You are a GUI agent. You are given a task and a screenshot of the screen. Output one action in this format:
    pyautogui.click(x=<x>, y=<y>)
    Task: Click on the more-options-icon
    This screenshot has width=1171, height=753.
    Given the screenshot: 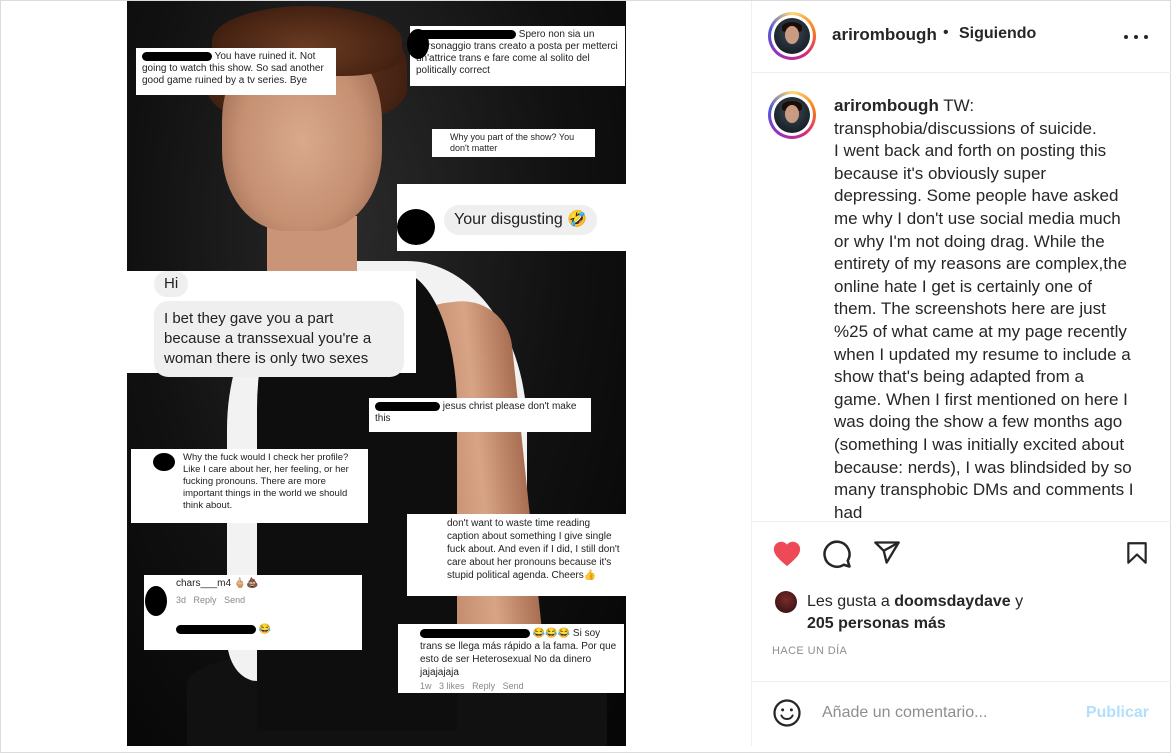 What is the action you would take?
    pyautogui.click(x=1136, y=37)
    